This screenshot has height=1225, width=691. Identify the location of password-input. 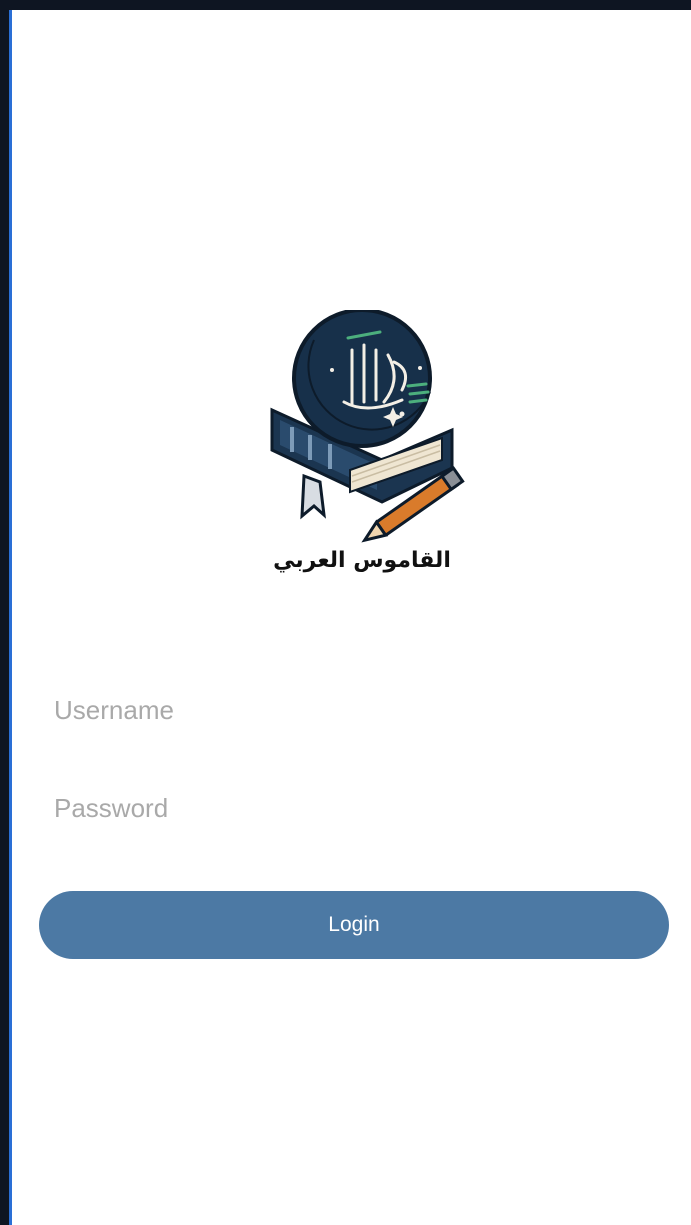
(361, 808).